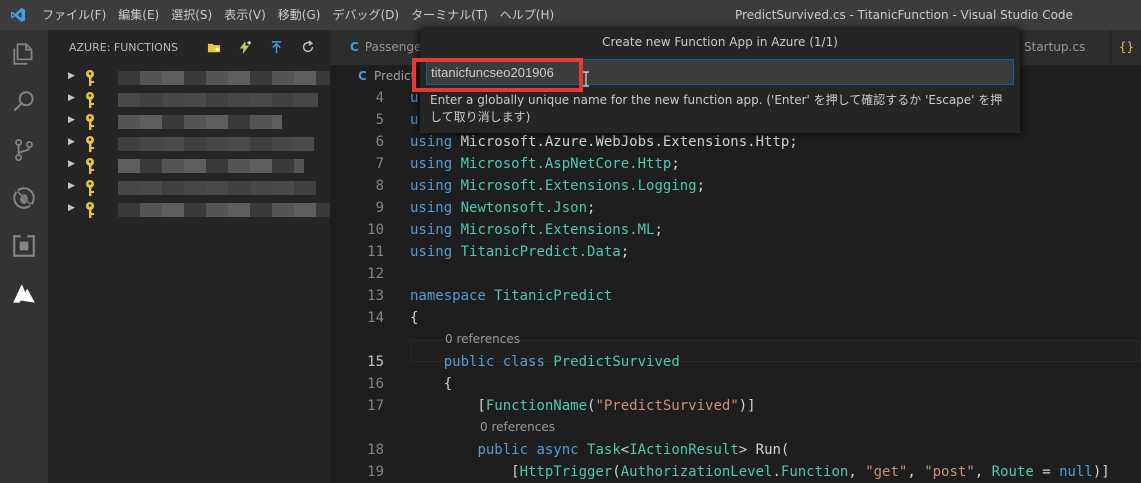 The image size is (1141, 483). Describe the element at coordinates (735, 186) in the screenshot. I see `code-line: 8 using Microsoft.Extensions.Logging;` at that location.